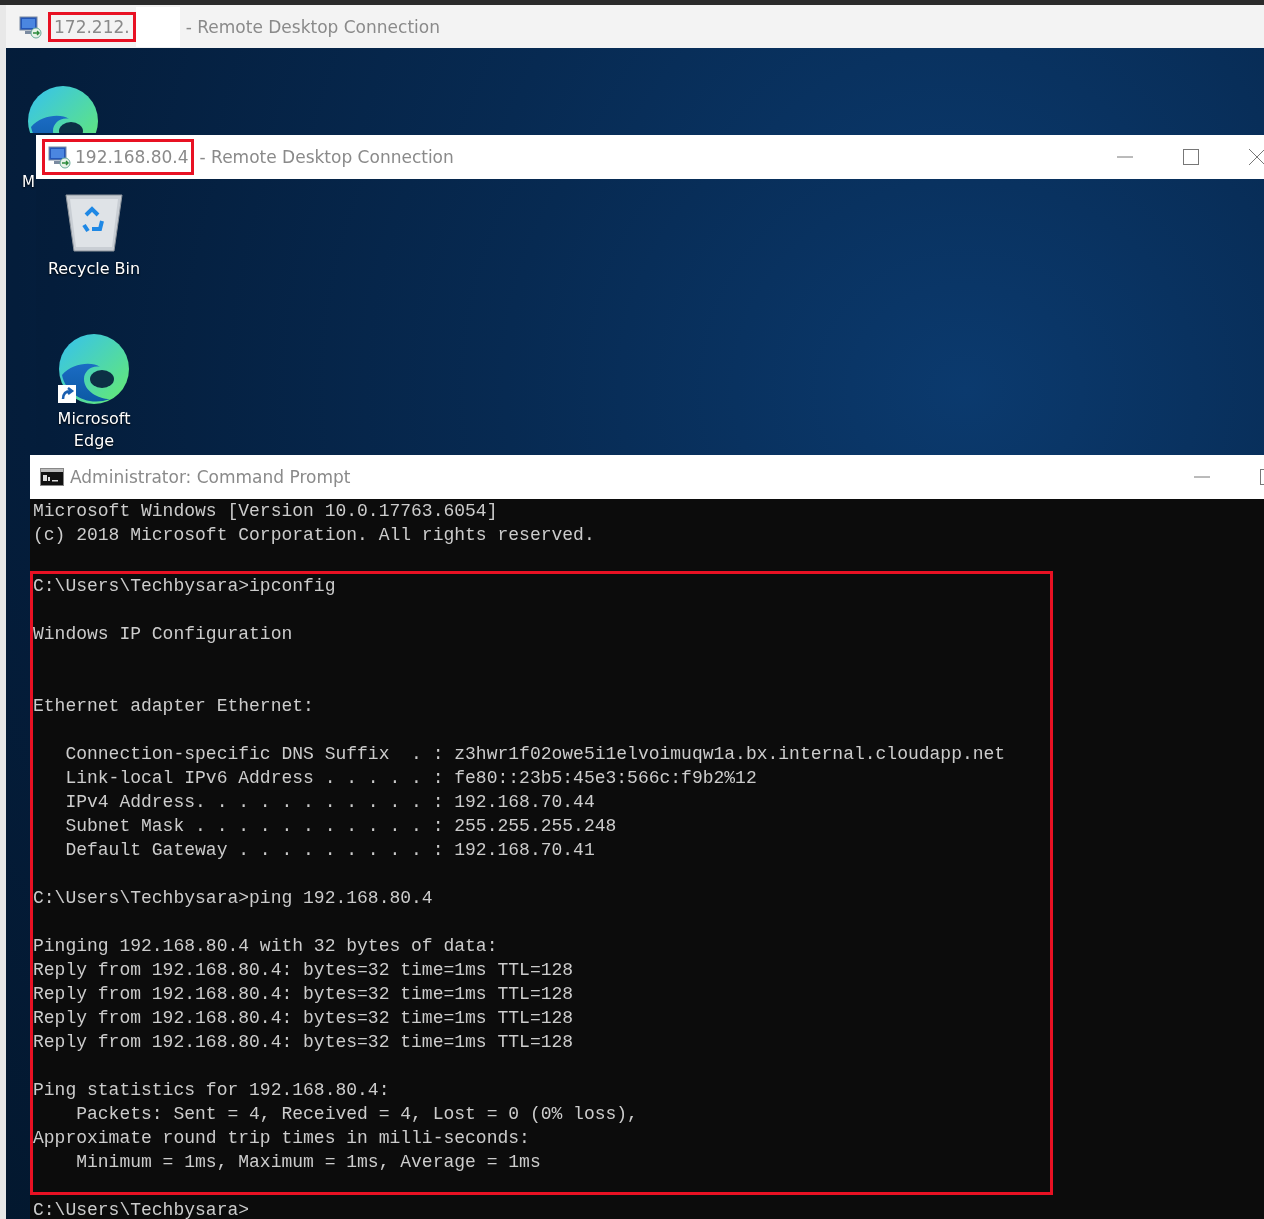 This screenshot has height=1219, width=1264. I want to click on maximize-button, so click(1191, 157).